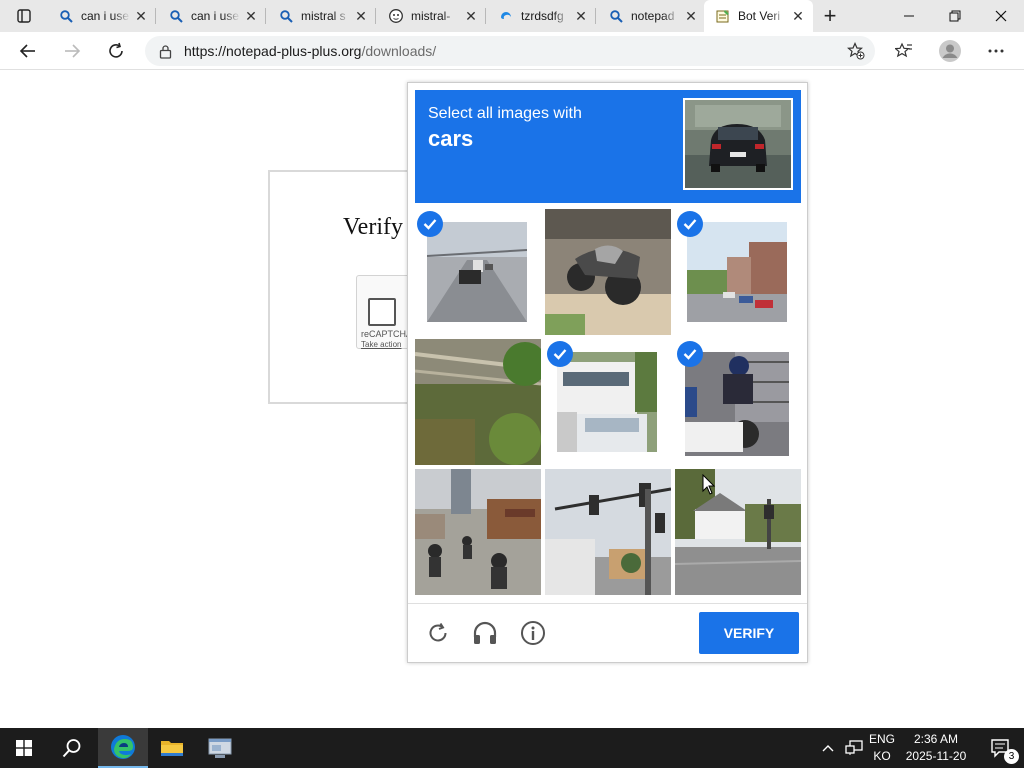 This screenshot has height=768, width=1024. I want to click on windows-logo-icon, so click(24, 748).